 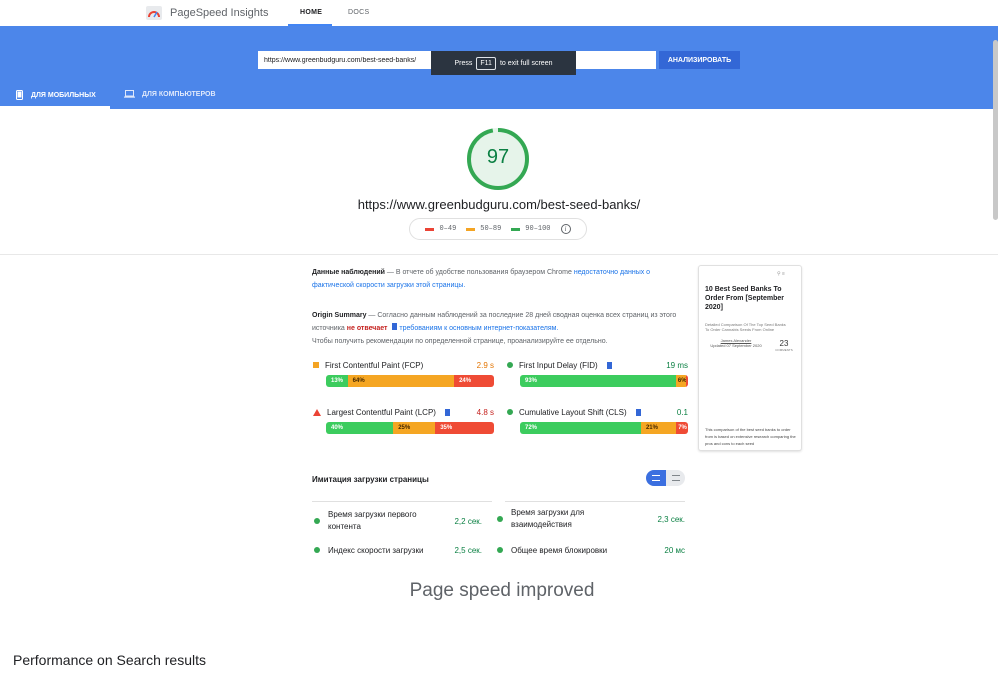 What do you see at coordinates (526, 63) in the screenshot?
I see `toast-text-after: to exit full screen` at bounding box center [526, 63].